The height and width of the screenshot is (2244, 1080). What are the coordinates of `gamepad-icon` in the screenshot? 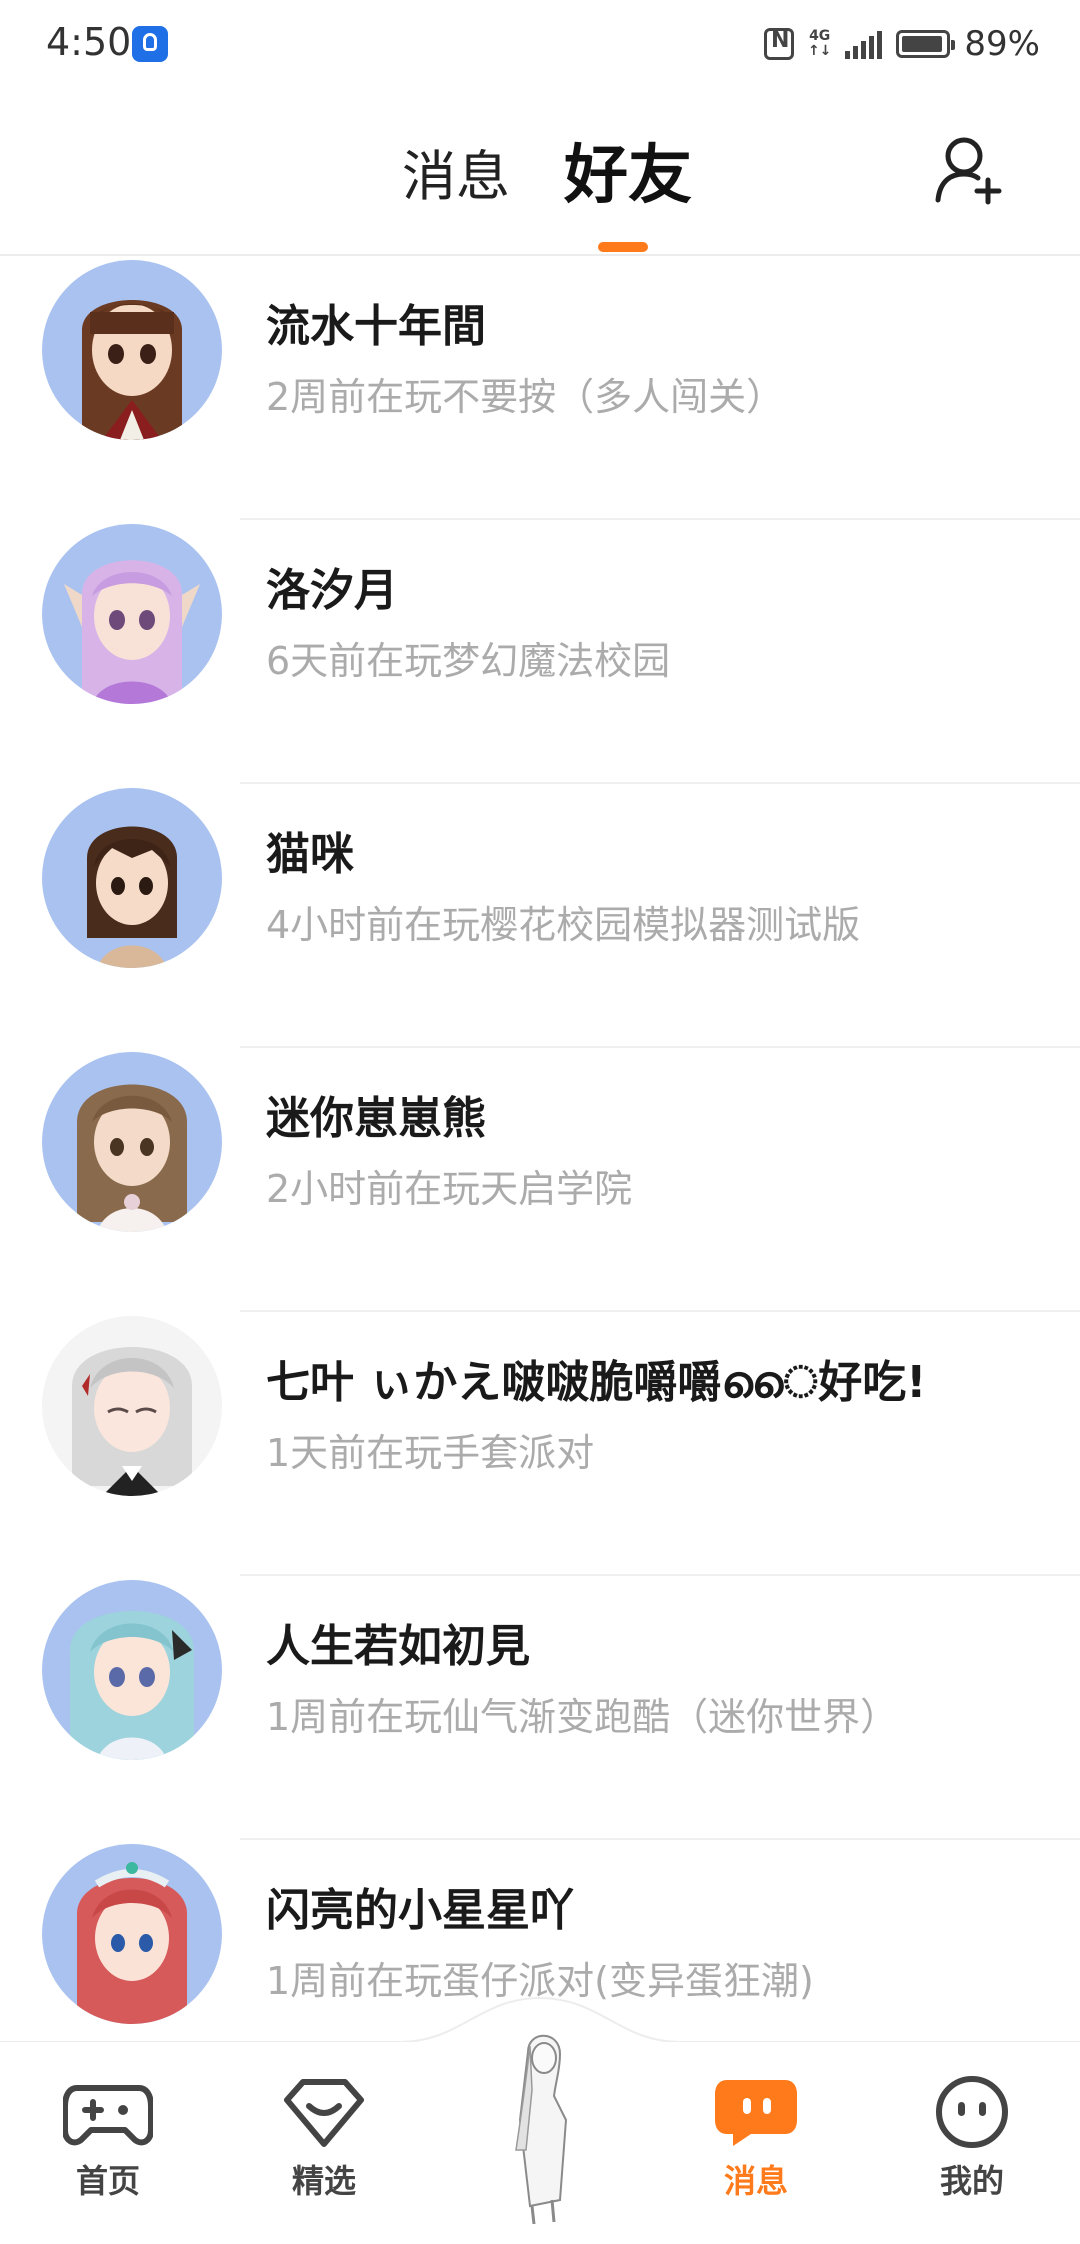 It's located at (108, 2115).